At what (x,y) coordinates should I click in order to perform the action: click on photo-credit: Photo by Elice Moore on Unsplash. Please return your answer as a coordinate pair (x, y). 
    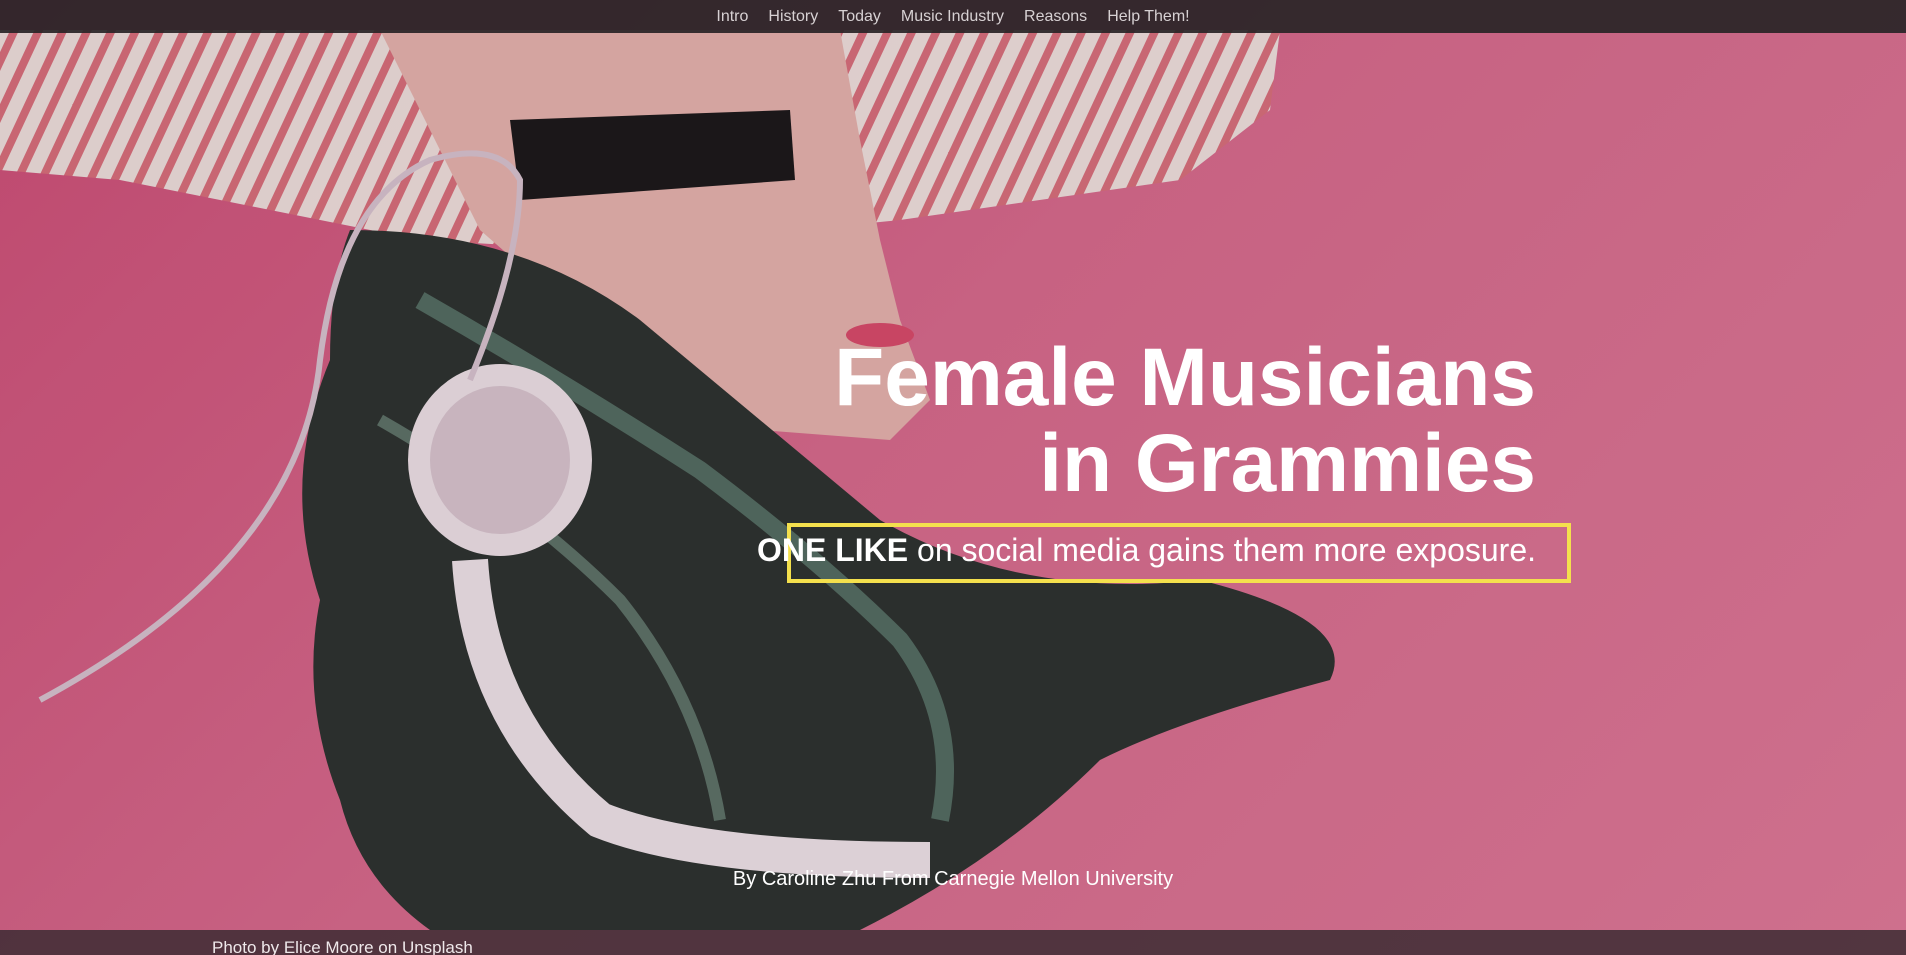
    Looking at the image, I should click on (342, 946).